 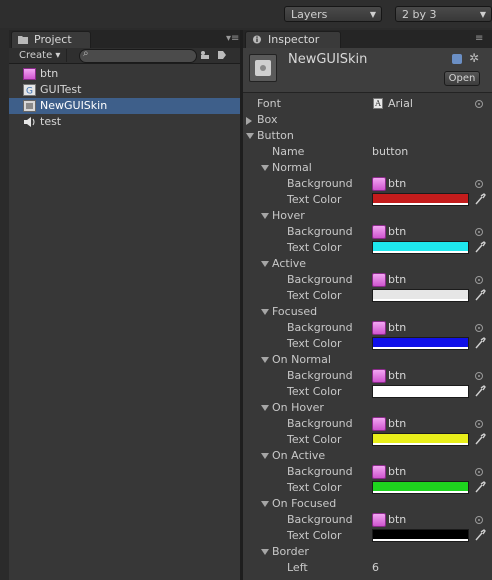 I want to click on list-item: btn, so click(x=124, y=74).